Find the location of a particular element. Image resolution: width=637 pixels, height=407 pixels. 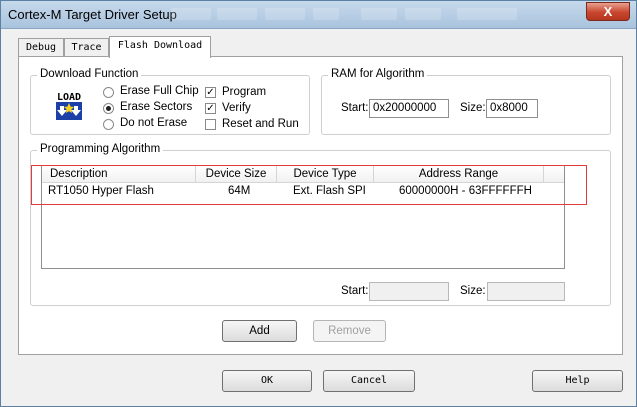

row-device-size: 64M is located at coordinates (239, 191).